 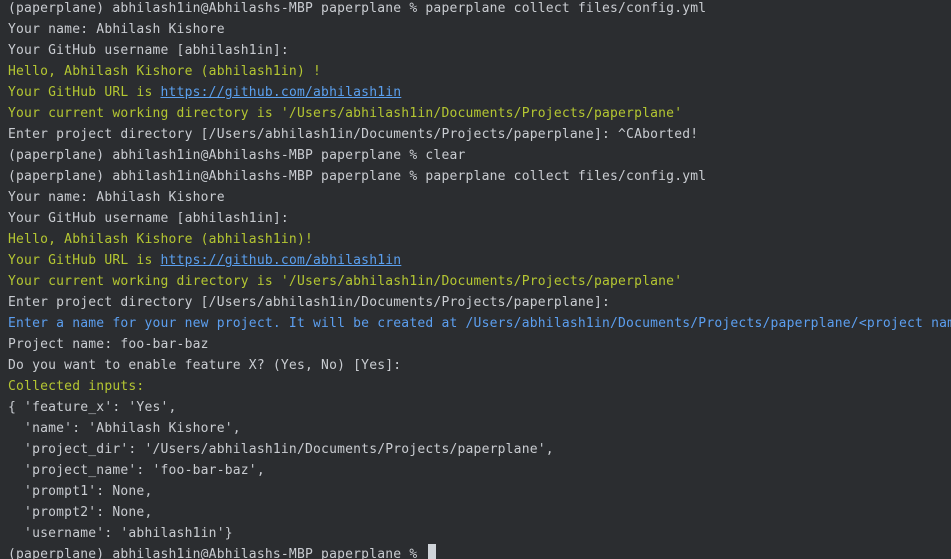 I want to click on terminal-text: Project name: foo-bar-baz, so click(x=108, y=344).